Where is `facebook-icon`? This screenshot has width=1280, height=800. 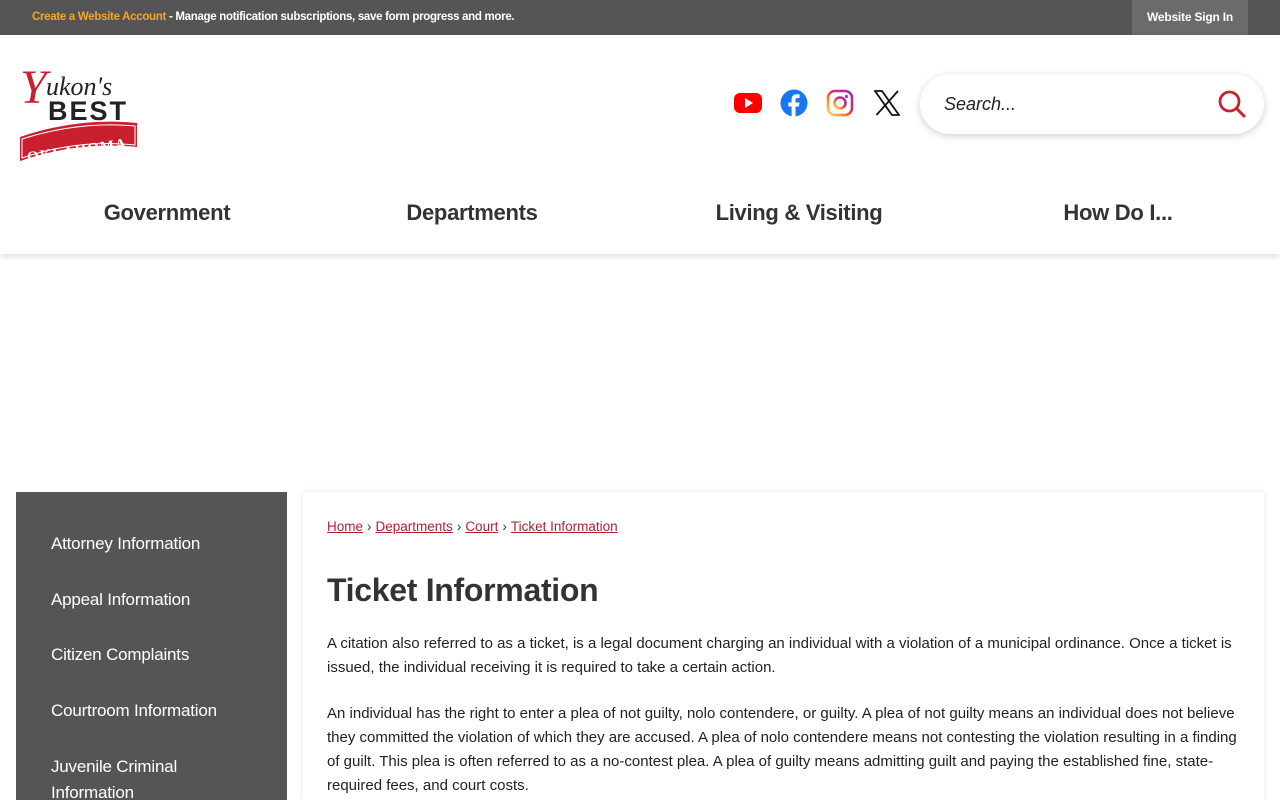 facebook-icon is located at coordinates (794, 103).